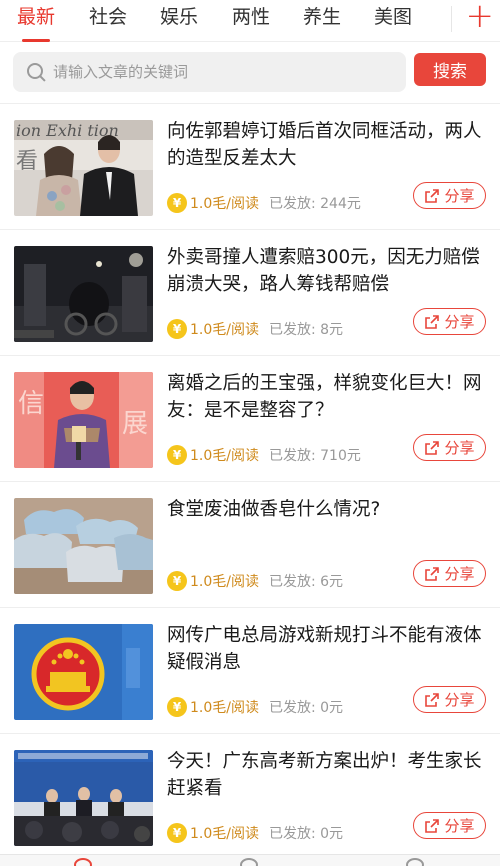 Image resolution: width=500 pixels, height=866 pixels. Describe the element at coordinates (314, 456) in the screenshot. I see `amount-paid: 已发放: 710元` at that location.